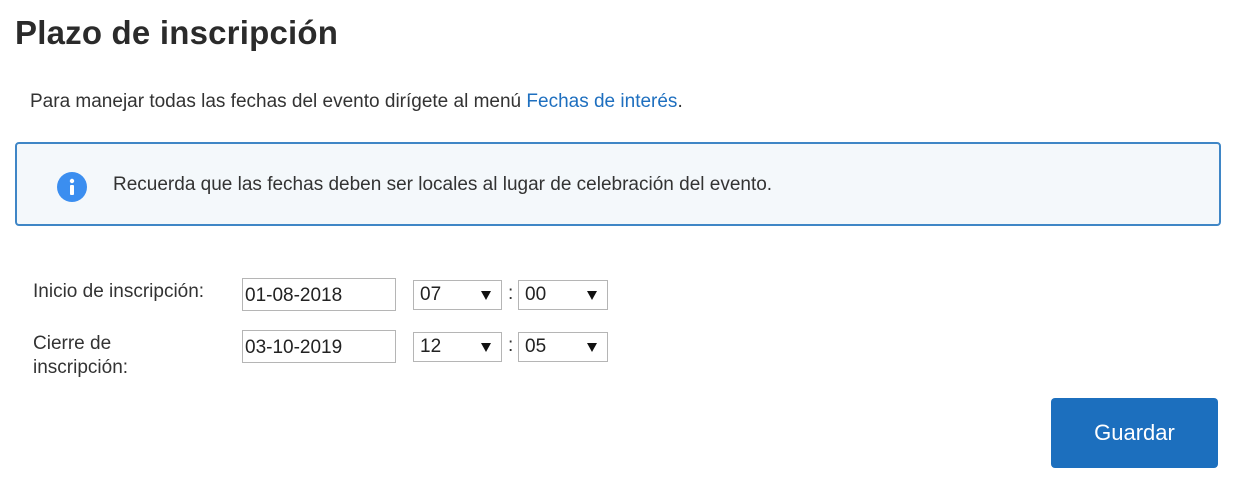 This screenshot has height=477, width=1239. I want to click on info-icon, so click(72, 187).